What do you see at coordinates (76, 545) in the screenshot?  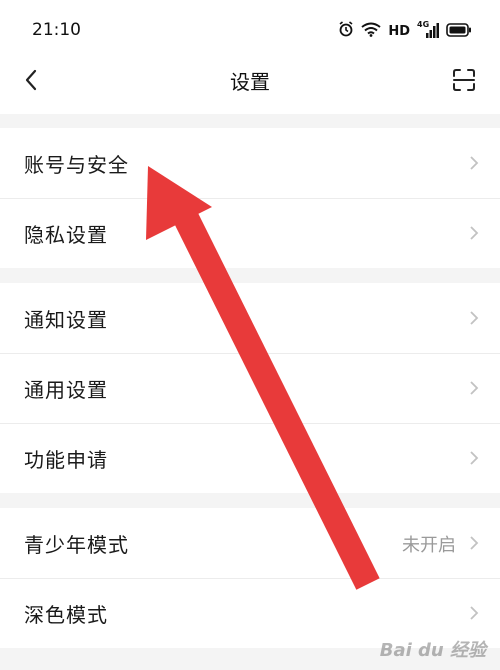 I see `row-label: 青少年模式` at bounding box center [76, 545].